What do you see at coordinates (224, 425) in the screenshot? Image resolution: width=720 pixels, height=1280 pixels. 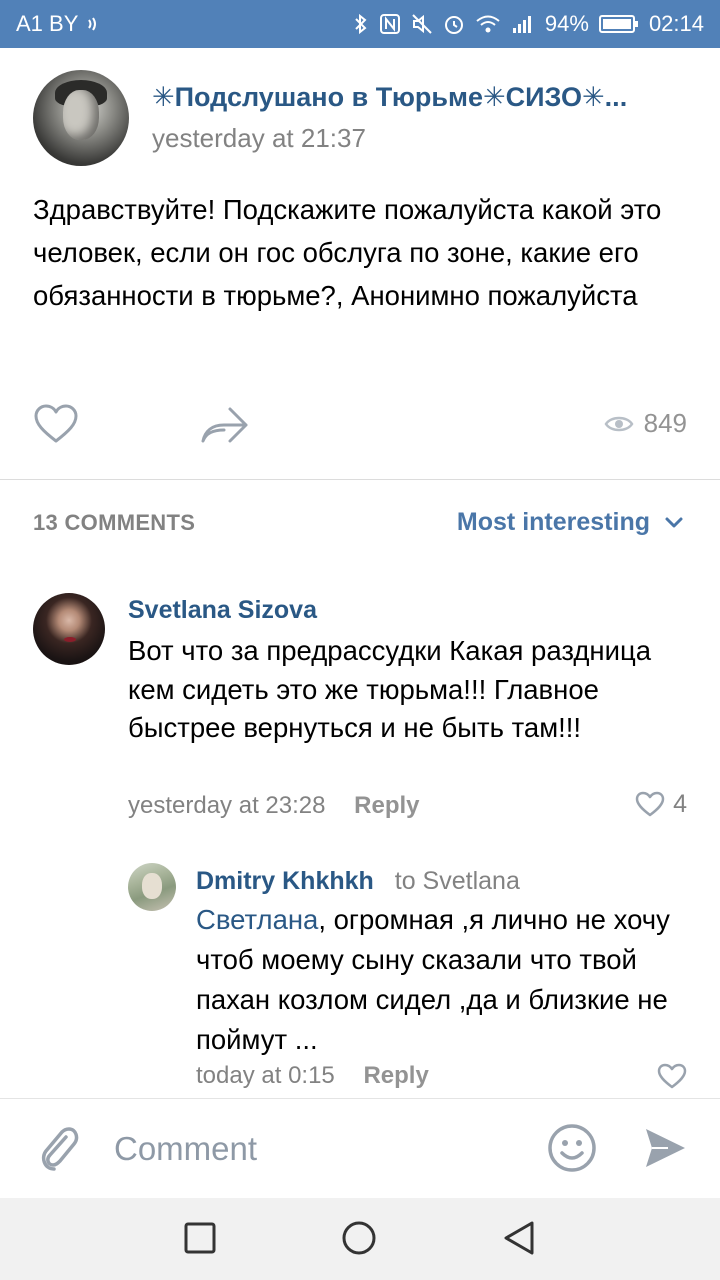 I see `share-arrow-icon` at bounding box center [224, 425].